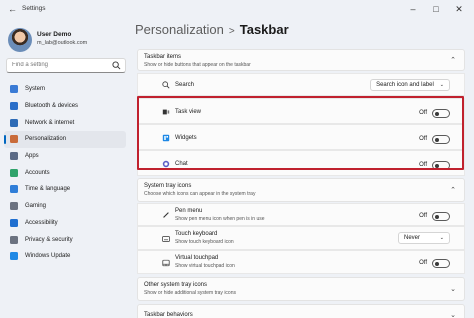 Image resolution: width=474 pixels, height=318 pixels. Describe the element at coordinates (237, 10) in the screenshot. I see `title-bar: ← Settings – □ ✕` at that location.